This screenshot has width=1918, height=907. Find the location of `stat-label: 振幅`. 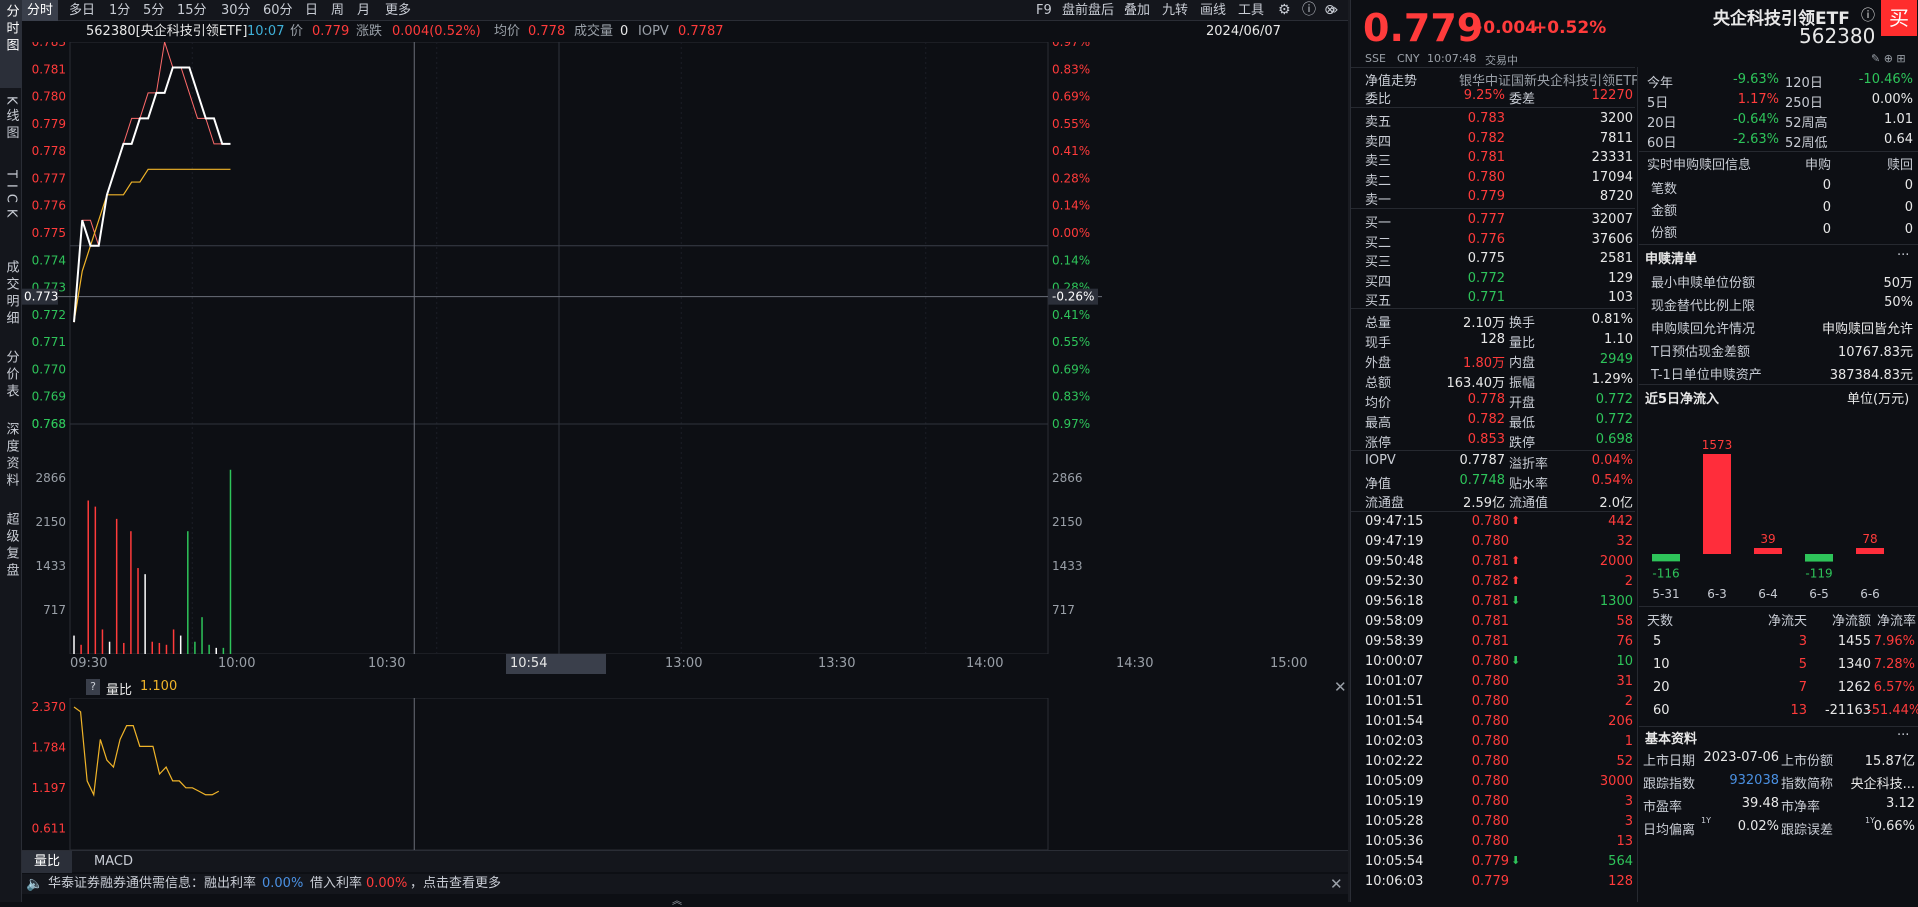

stat-label: 振幅 is located at coordinates (1522, 383).